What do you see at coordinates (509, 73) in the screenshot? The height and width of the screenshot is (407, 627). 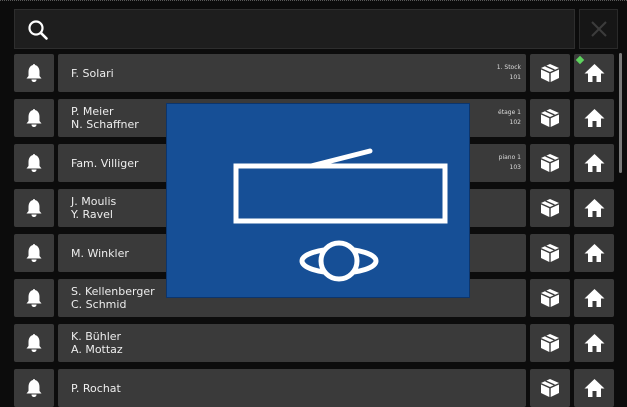 I see `apartment-location: 1. Stock 101` at bounding box center [509, 73].